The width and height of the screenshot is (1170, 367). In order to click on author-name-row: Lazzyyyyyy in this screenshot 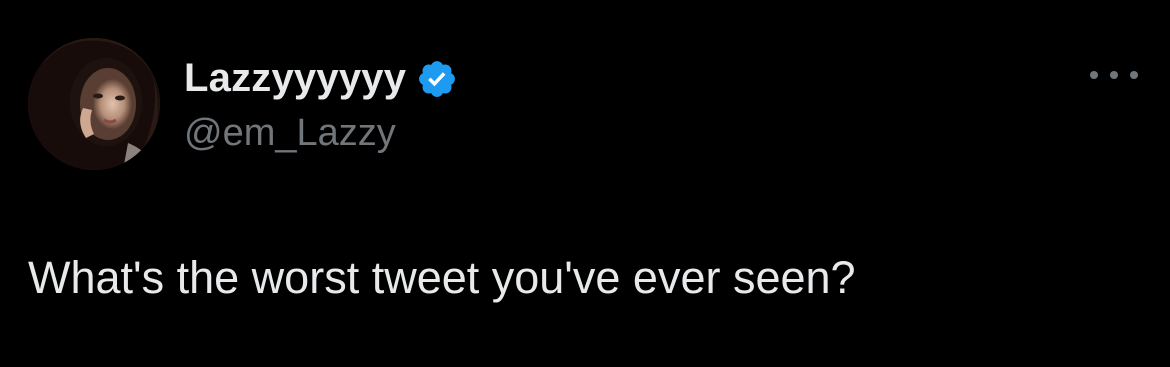, I will do `click(321, 78)`.